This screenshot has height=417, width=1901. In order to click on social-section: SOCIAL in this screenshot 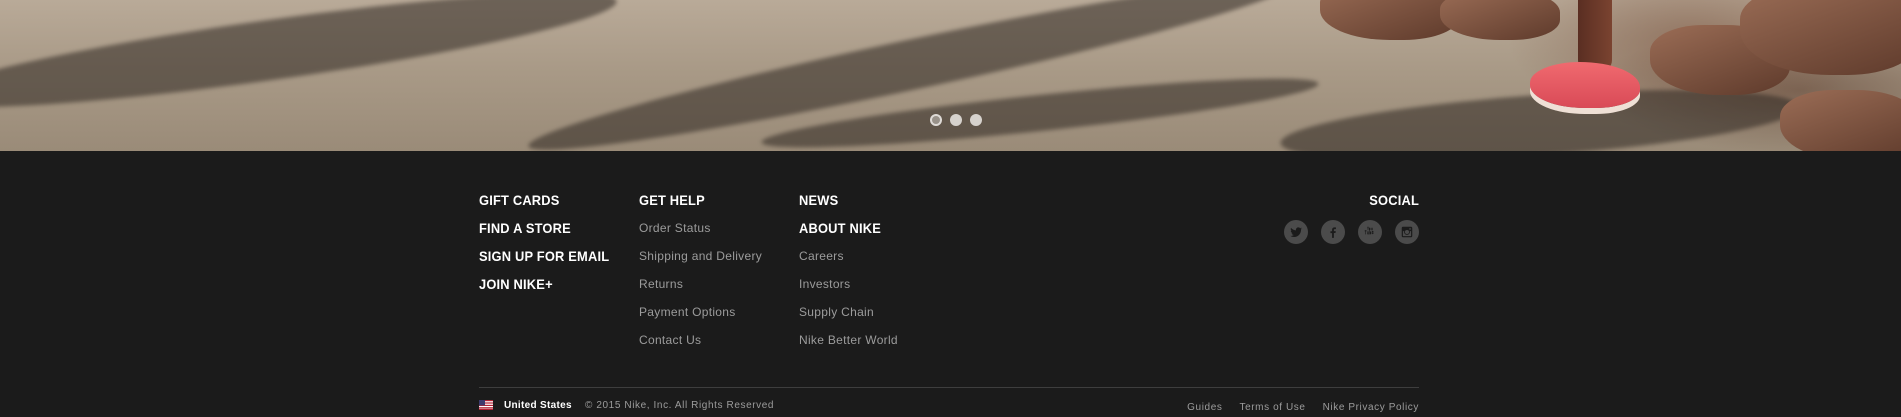, I will do `click(1351, 217)`.